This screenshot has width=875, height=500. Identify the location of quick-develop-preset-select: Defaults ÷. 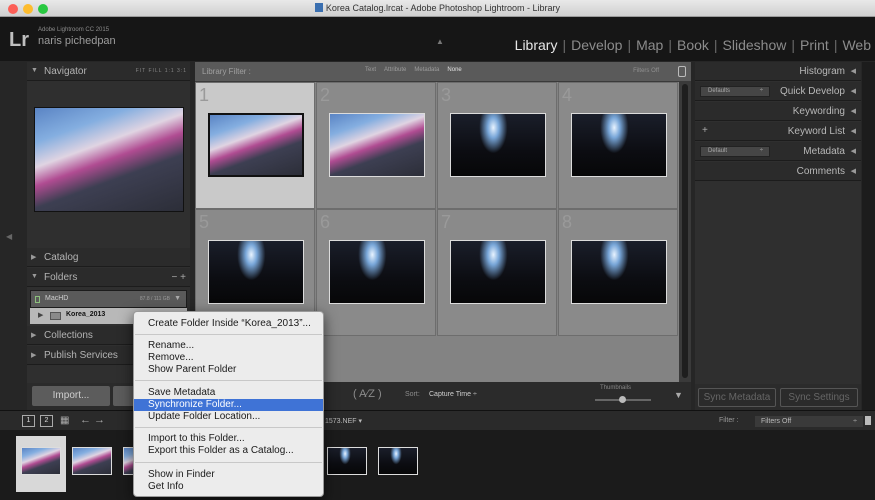
(735, 91).